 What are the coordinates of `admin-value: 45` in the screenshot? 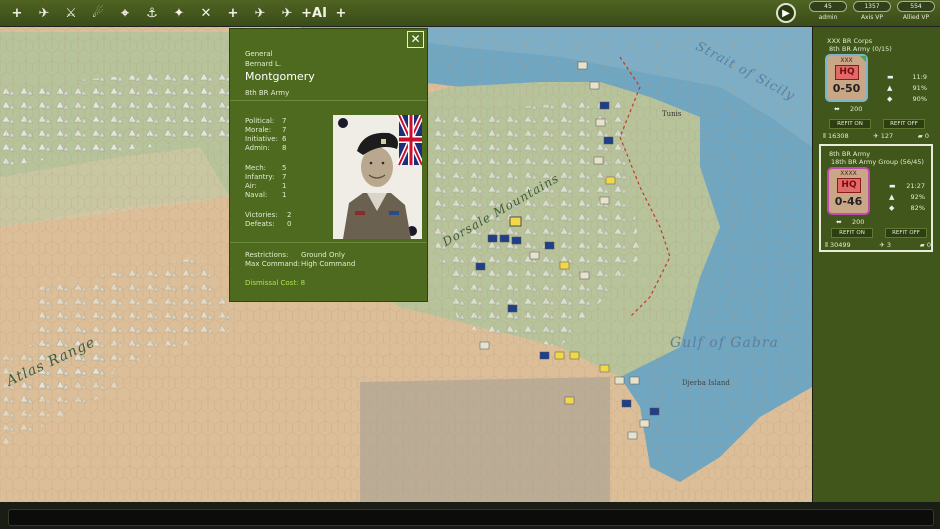 It's located at (828, 6).